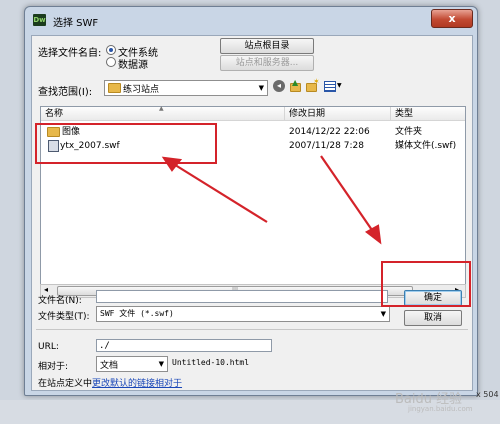 The image size is (500, 424). I want to click on annotation-arrows, so click(271, 200).